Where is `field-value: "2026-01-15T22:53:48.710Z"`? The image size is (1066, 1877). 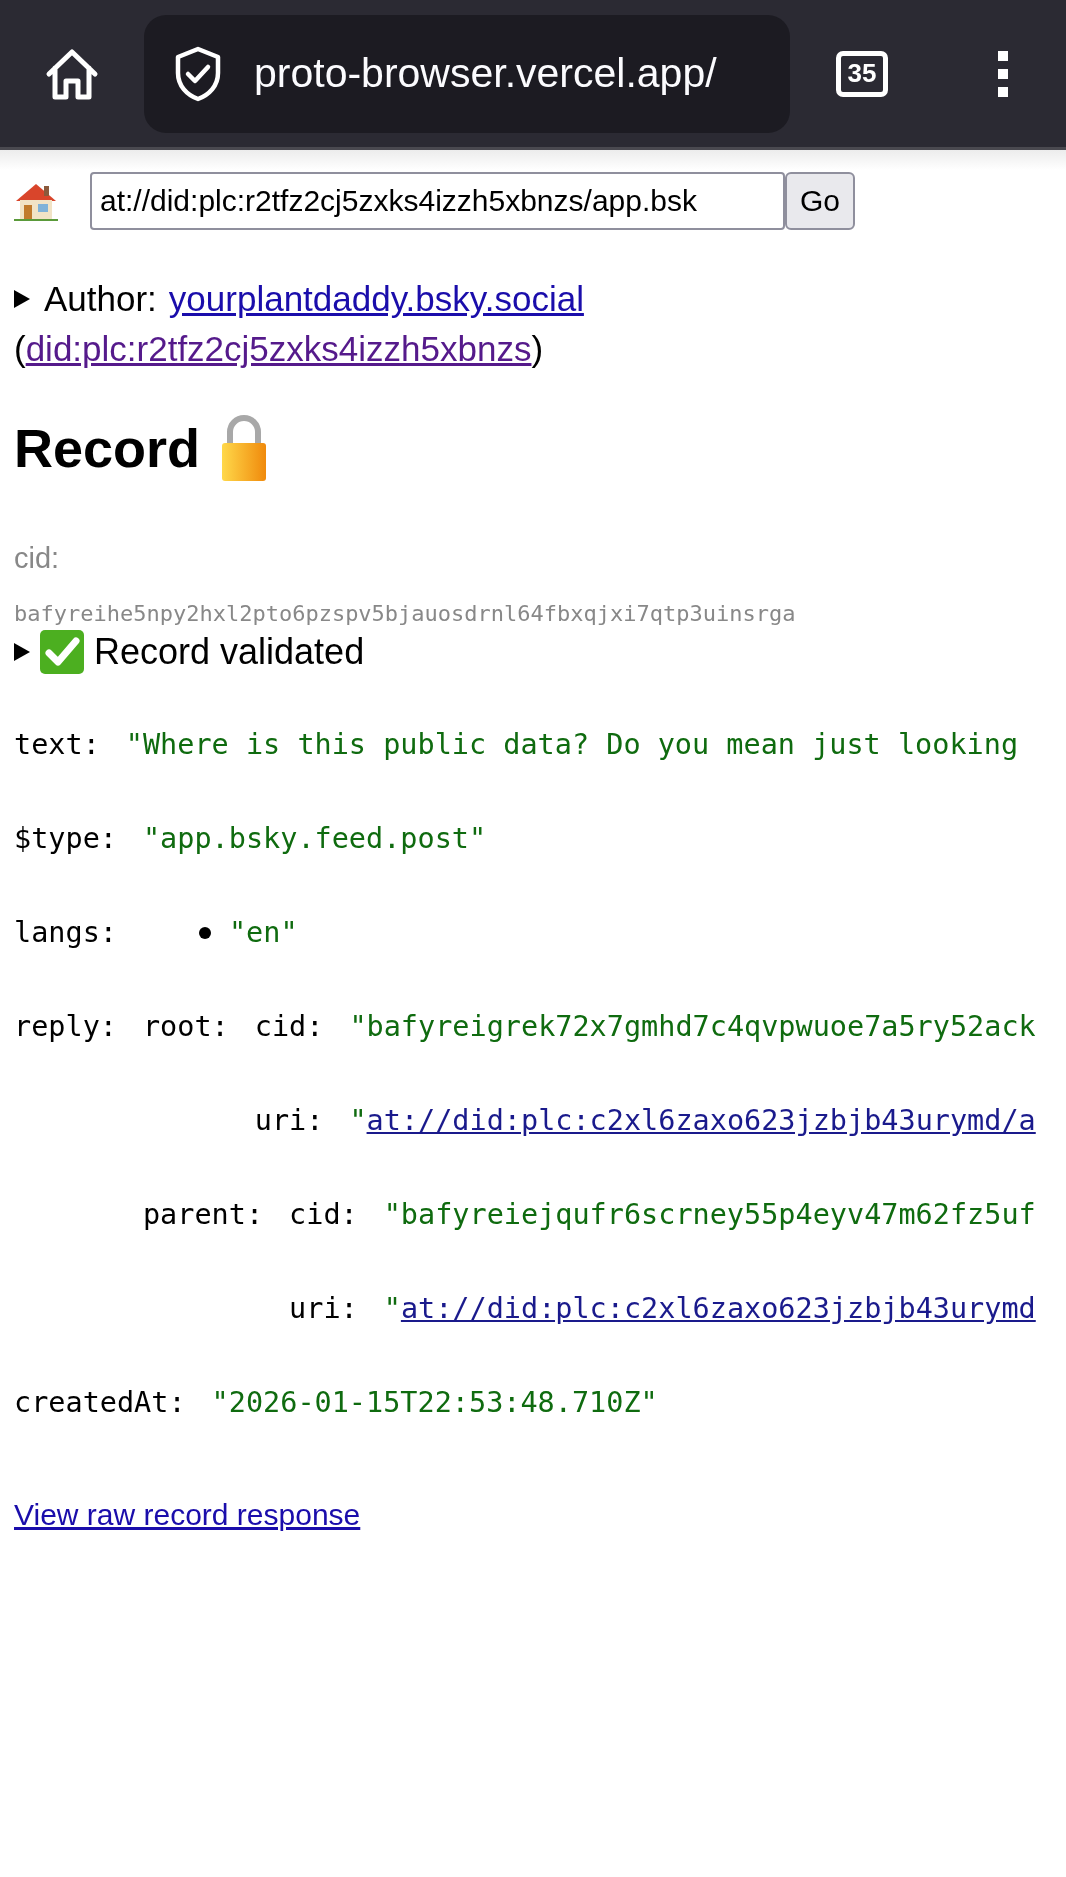
field-value: "2026-01-15T22:53:48.710Z" is located at coordinates (434, 1403).